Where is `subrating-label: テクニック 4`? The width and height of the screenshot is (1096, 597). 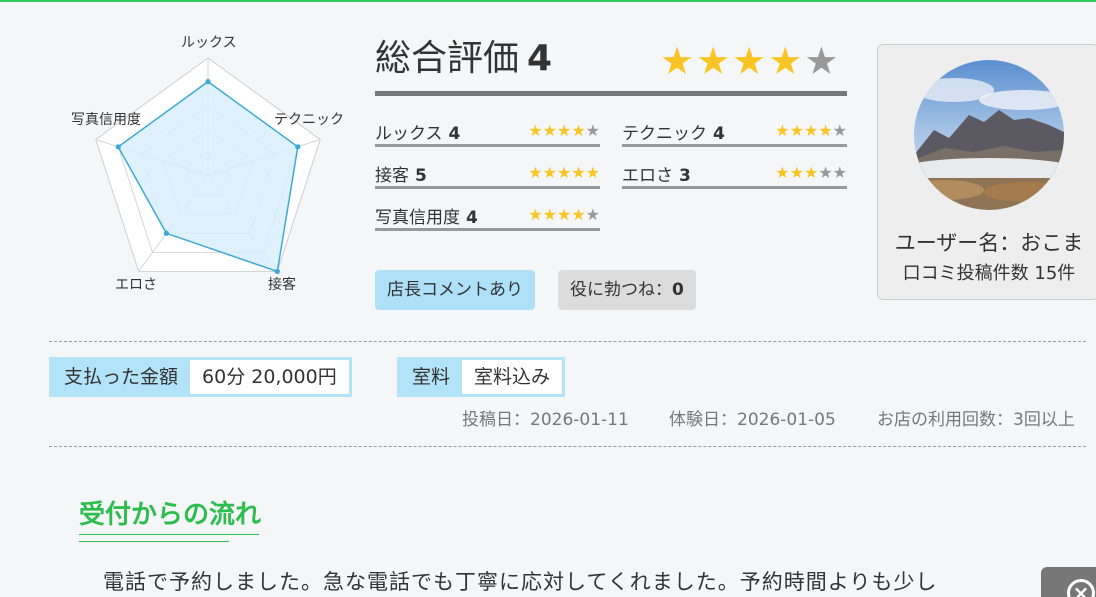 subrating-label: テクニック 4 is located at coordinates (673, 134).